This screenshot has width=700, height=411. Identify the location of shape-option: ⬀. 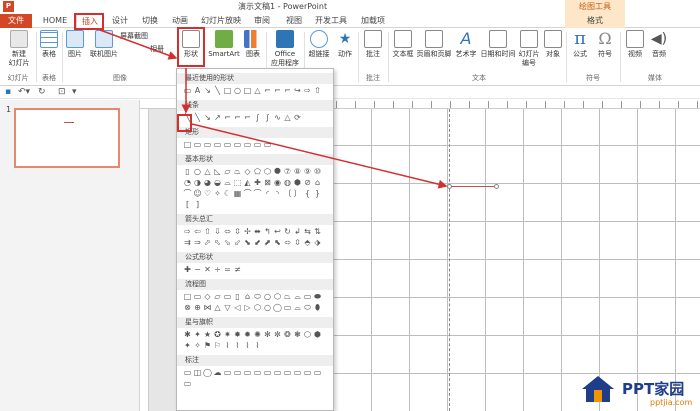
(207, 243).